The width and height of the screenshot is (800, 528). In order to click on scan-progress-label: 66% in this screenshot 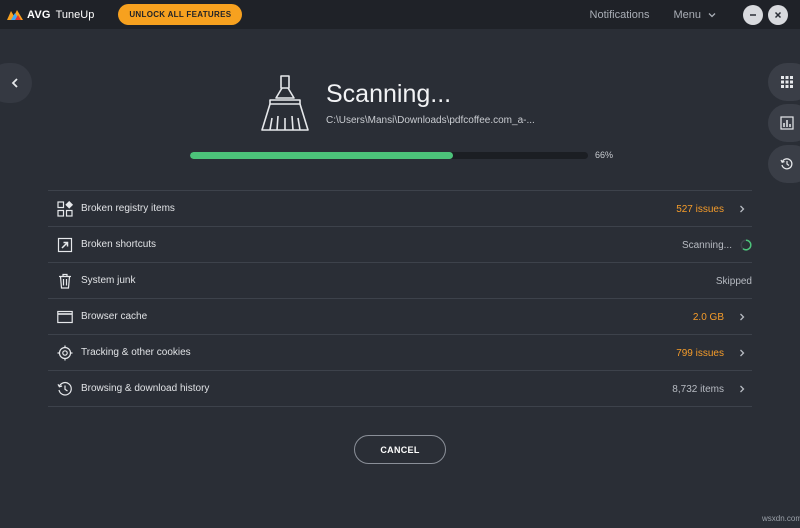, I will do `click(604, 155)`.